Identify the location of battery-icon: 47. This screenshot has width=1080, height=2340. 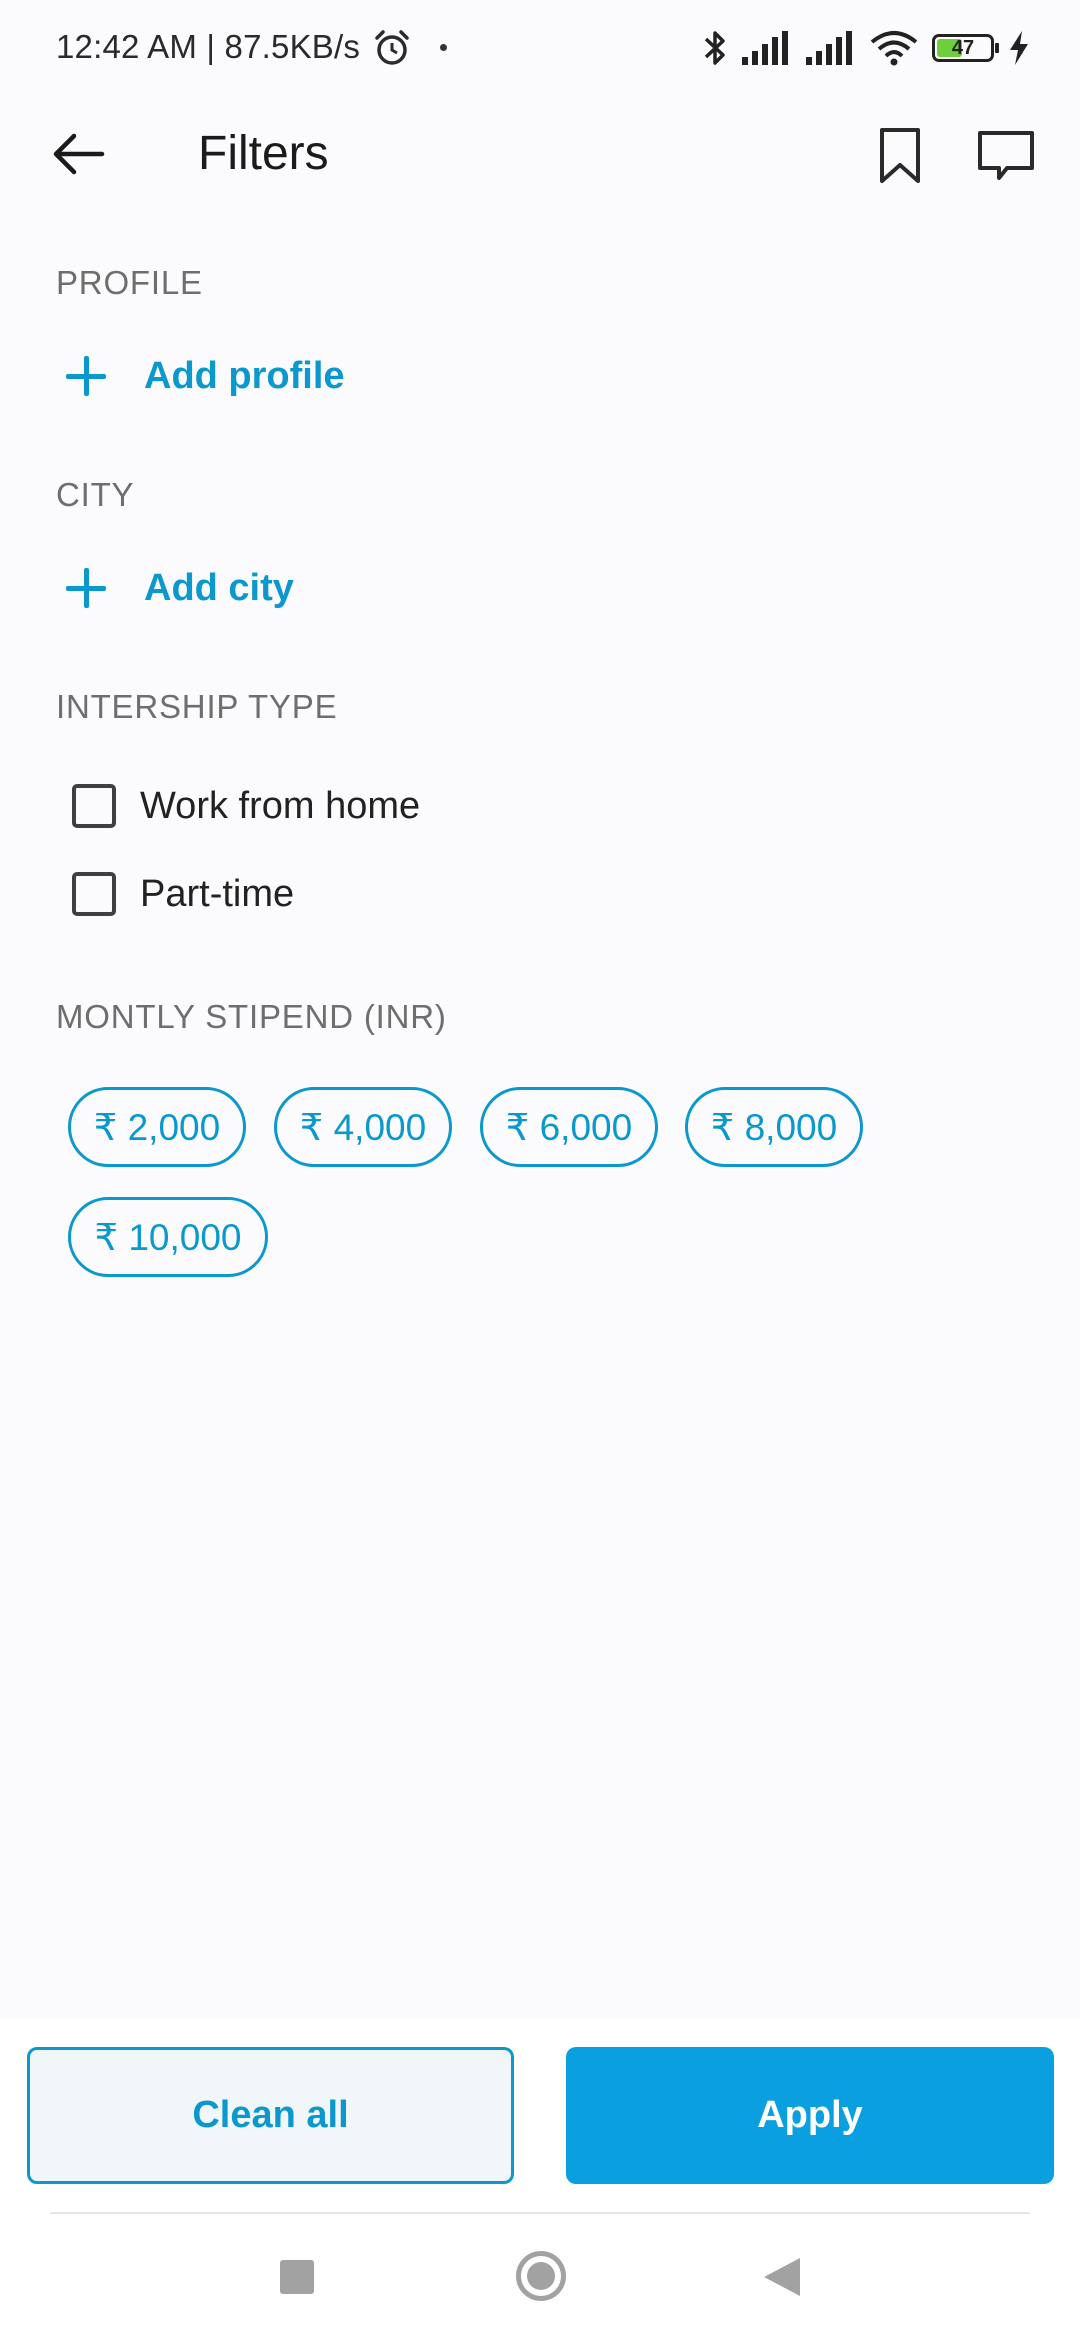
(965, 48).